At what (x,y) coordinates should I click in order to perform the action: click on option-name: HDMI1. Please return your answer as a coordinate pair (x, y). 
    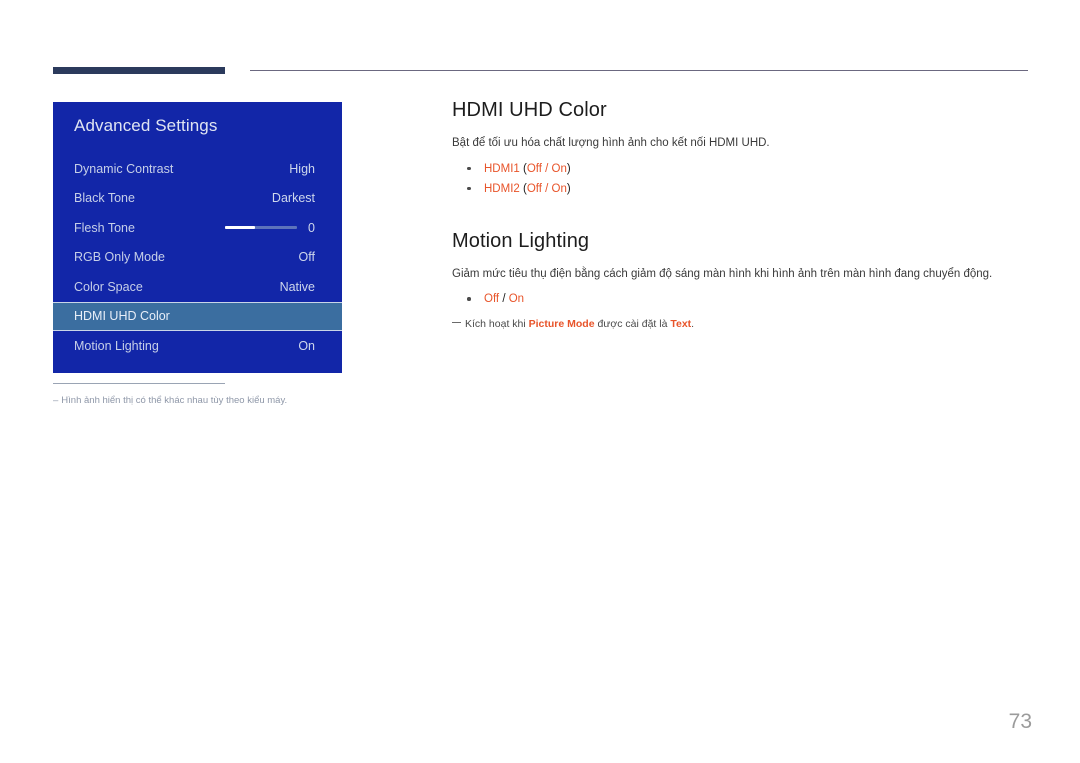
    Looking at the image, I should click on (502, 168).